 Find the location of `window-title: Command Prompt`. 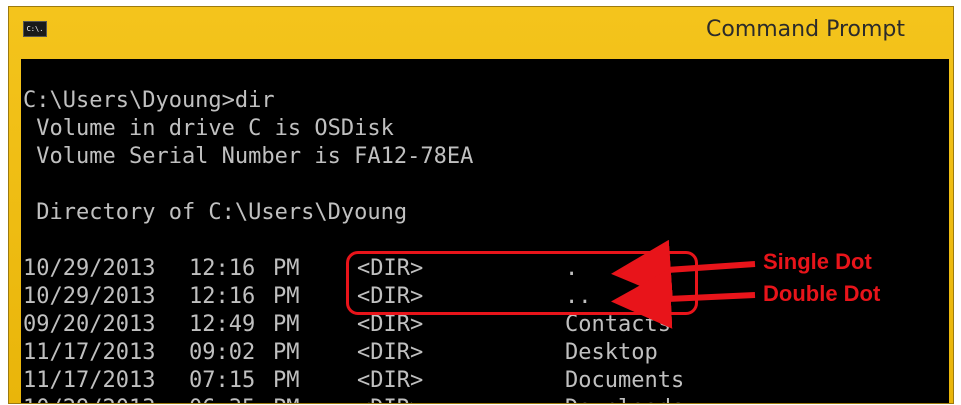

window-title: Command Prompt is located at coordinates (805, 29).